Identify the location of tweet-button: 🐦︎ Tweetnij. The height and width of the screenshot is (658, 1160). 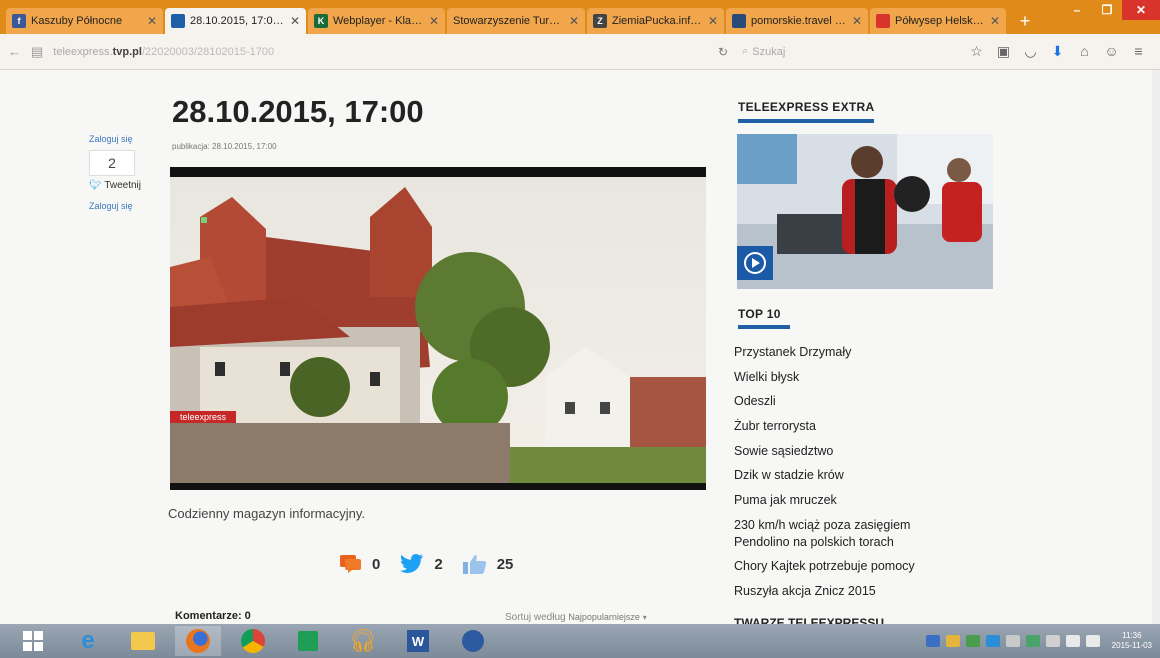
(120, 185).